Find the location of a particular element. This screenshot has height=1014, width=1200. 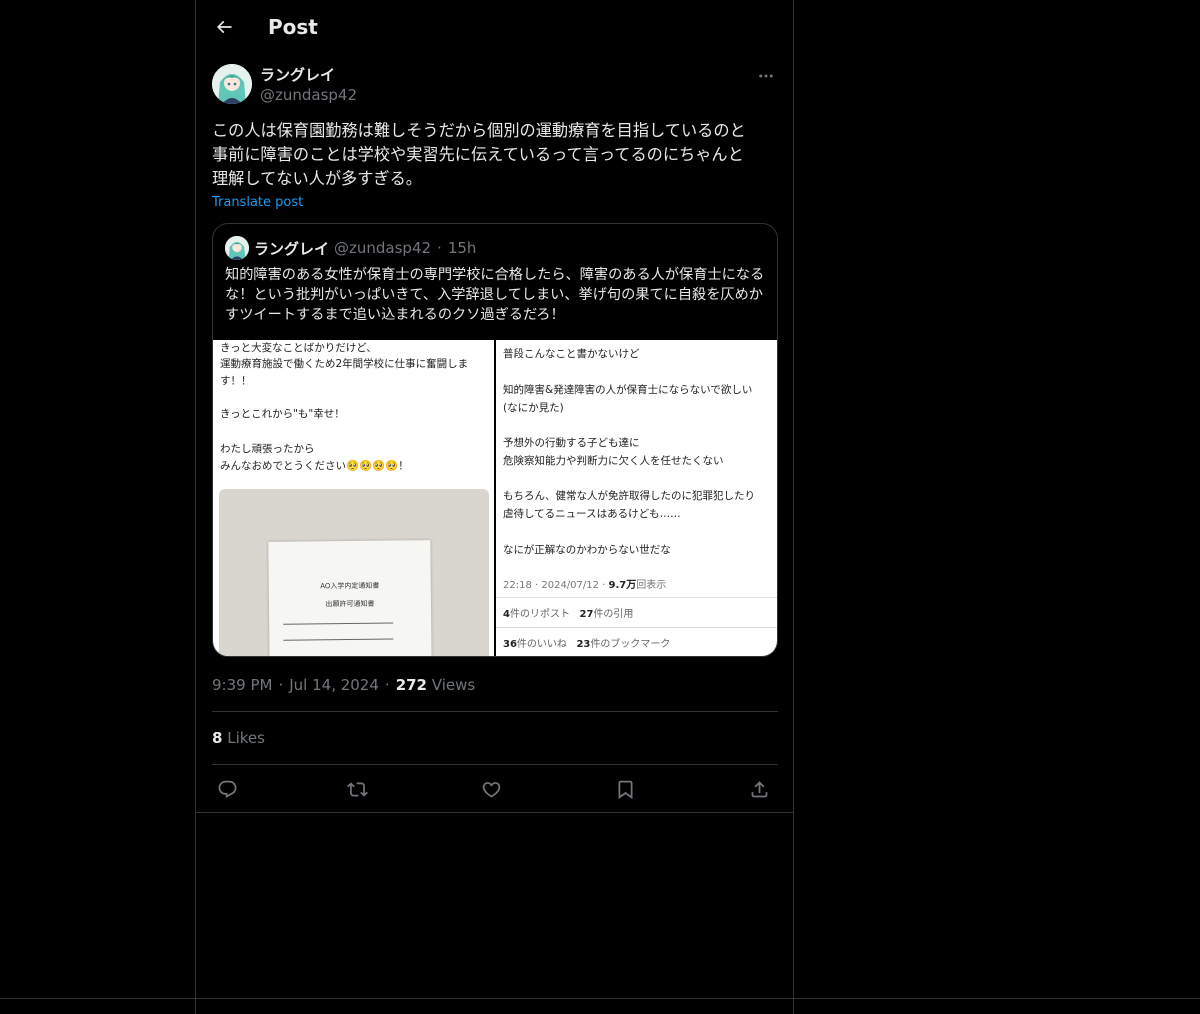

quote-author-handle: @zundasp42 is located at coordinates (383, 248).